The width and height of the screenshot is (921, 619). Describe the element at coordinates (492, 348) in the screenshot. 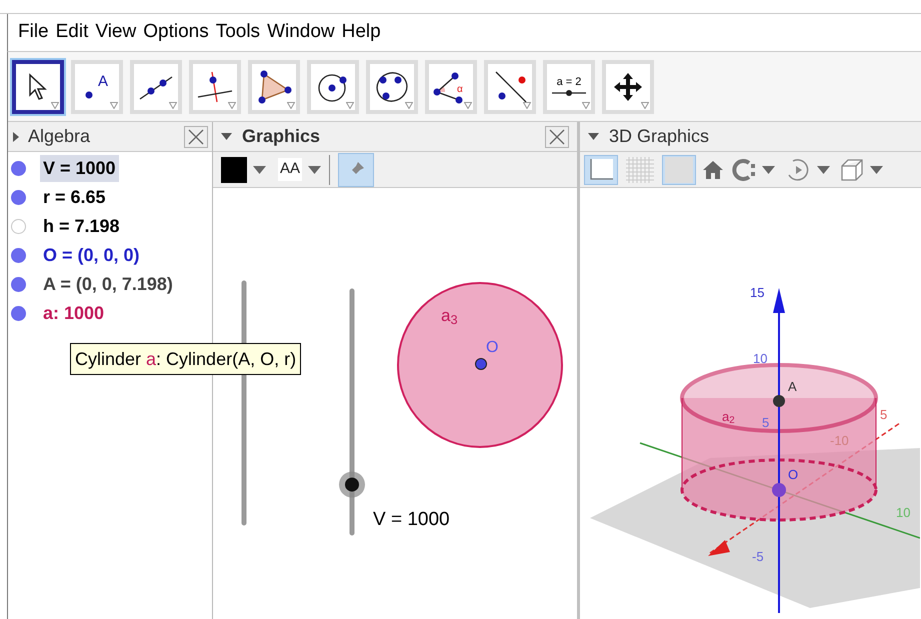

I see `point-label: O` at that location.